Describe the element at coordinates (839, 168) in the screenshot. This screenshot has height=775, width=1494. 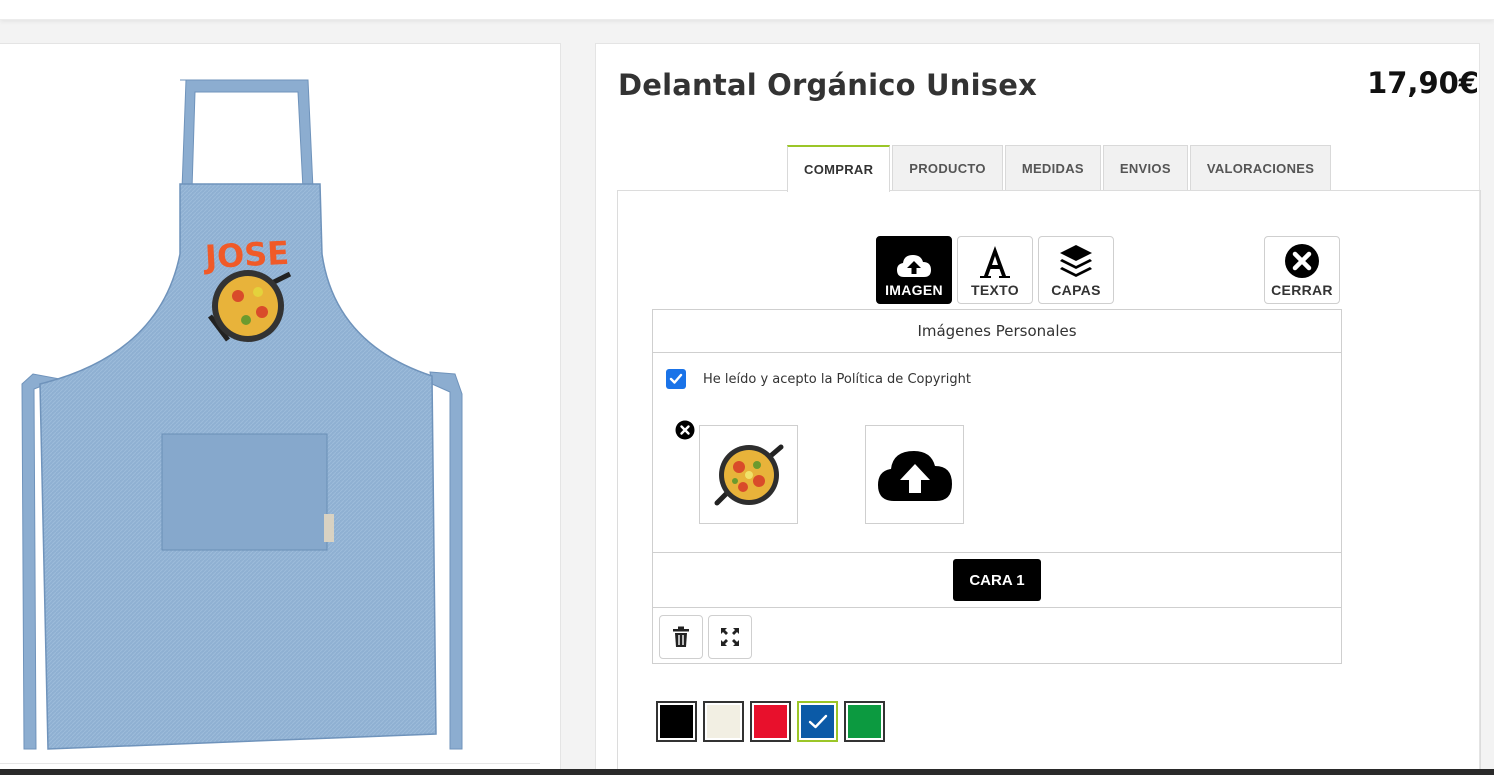
I see `tab-comprar: COMPRAR` at that location.